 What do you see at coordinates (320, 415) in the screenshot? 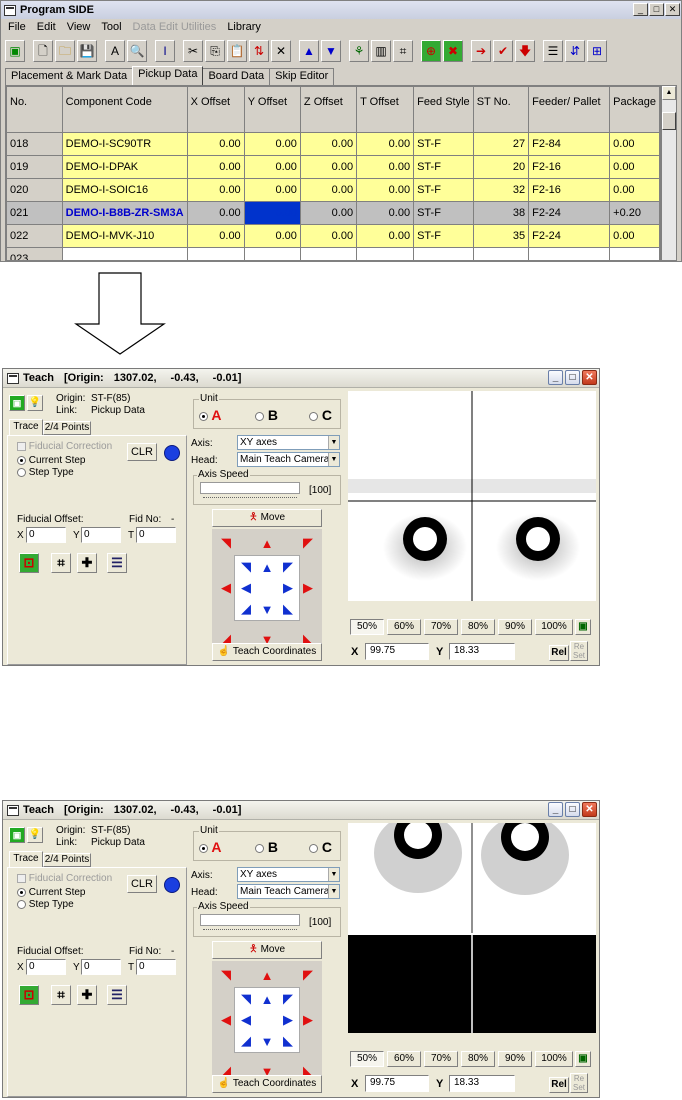
I see `unit-c-radio: C` at bounding box center [320, 415].